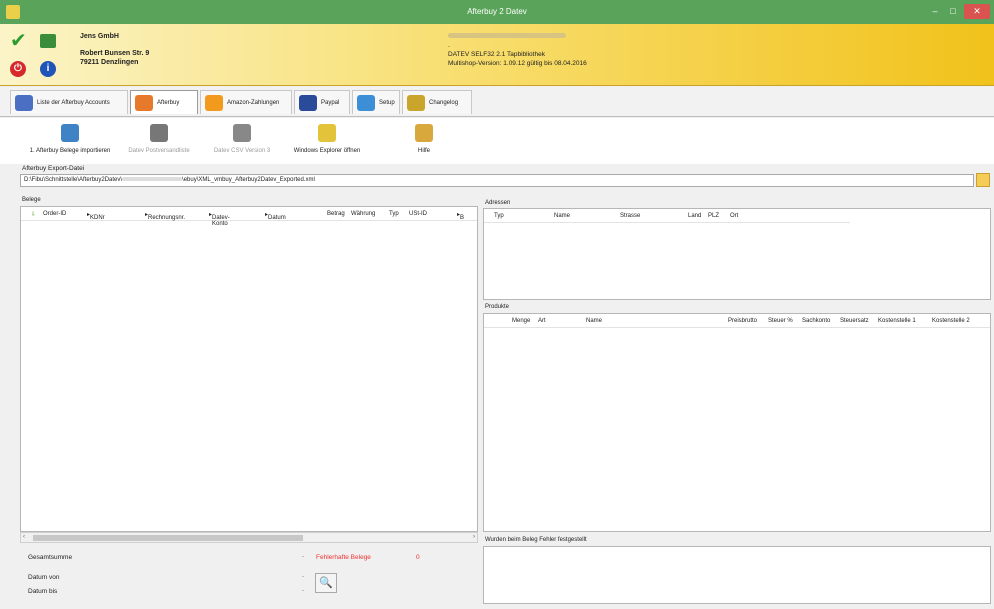 This screenshot has height=609, width=994. What do you see at coordinates (897, 321) in the screenshot?
I see `col-kostenstelle-1: Kostenstelle 1` at bounding box center [897, 321].